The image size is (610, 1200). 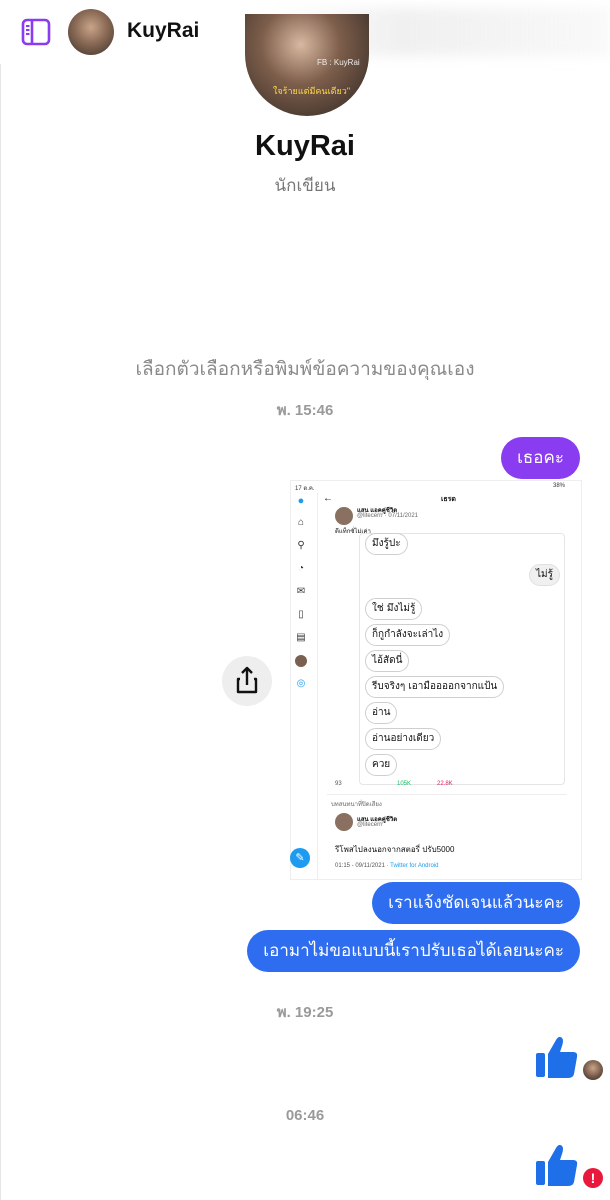 I want to click on embedded-chat-line: ไอ้สัดนี่, so click(x=387, y=661).